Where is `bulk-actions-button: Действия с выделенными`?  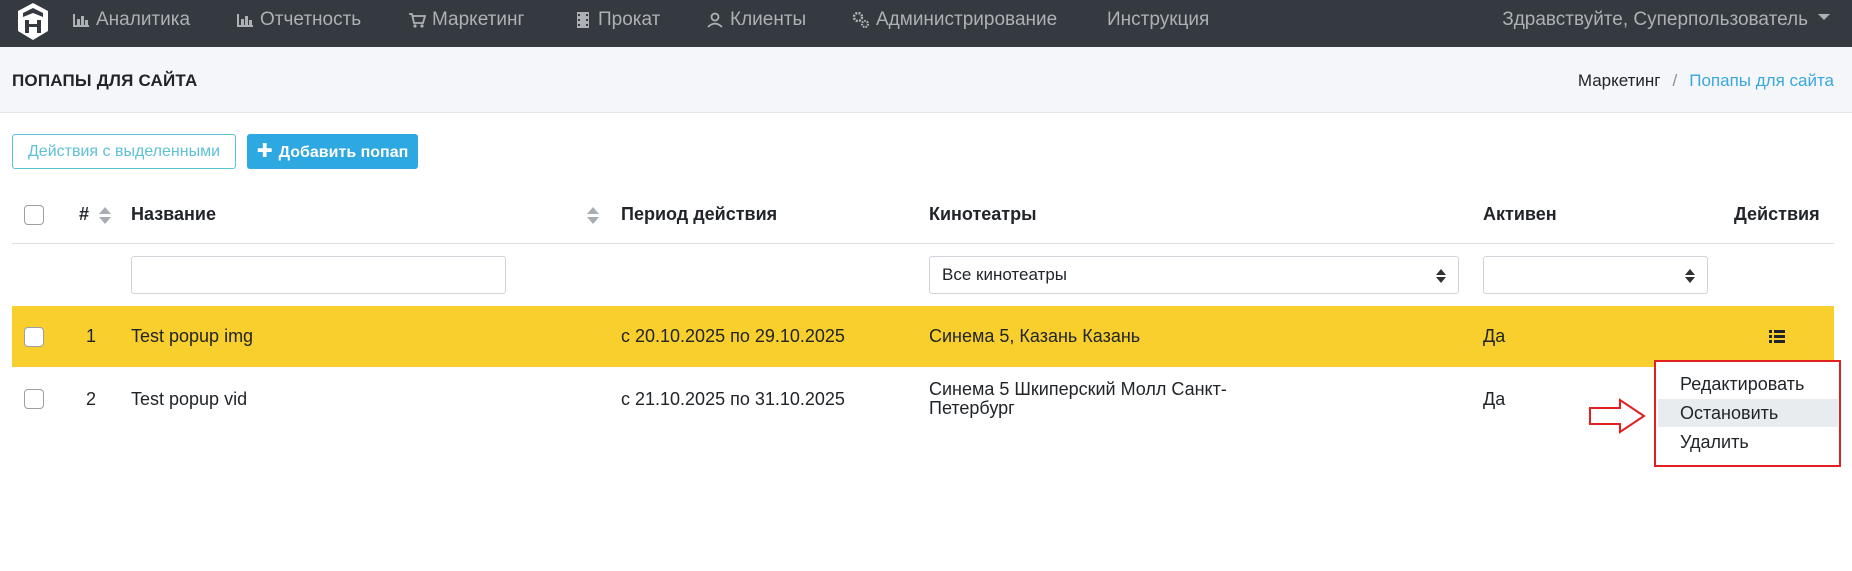 bulk-actions-button: Действия с выделенными is located at coordinates (124, 151).